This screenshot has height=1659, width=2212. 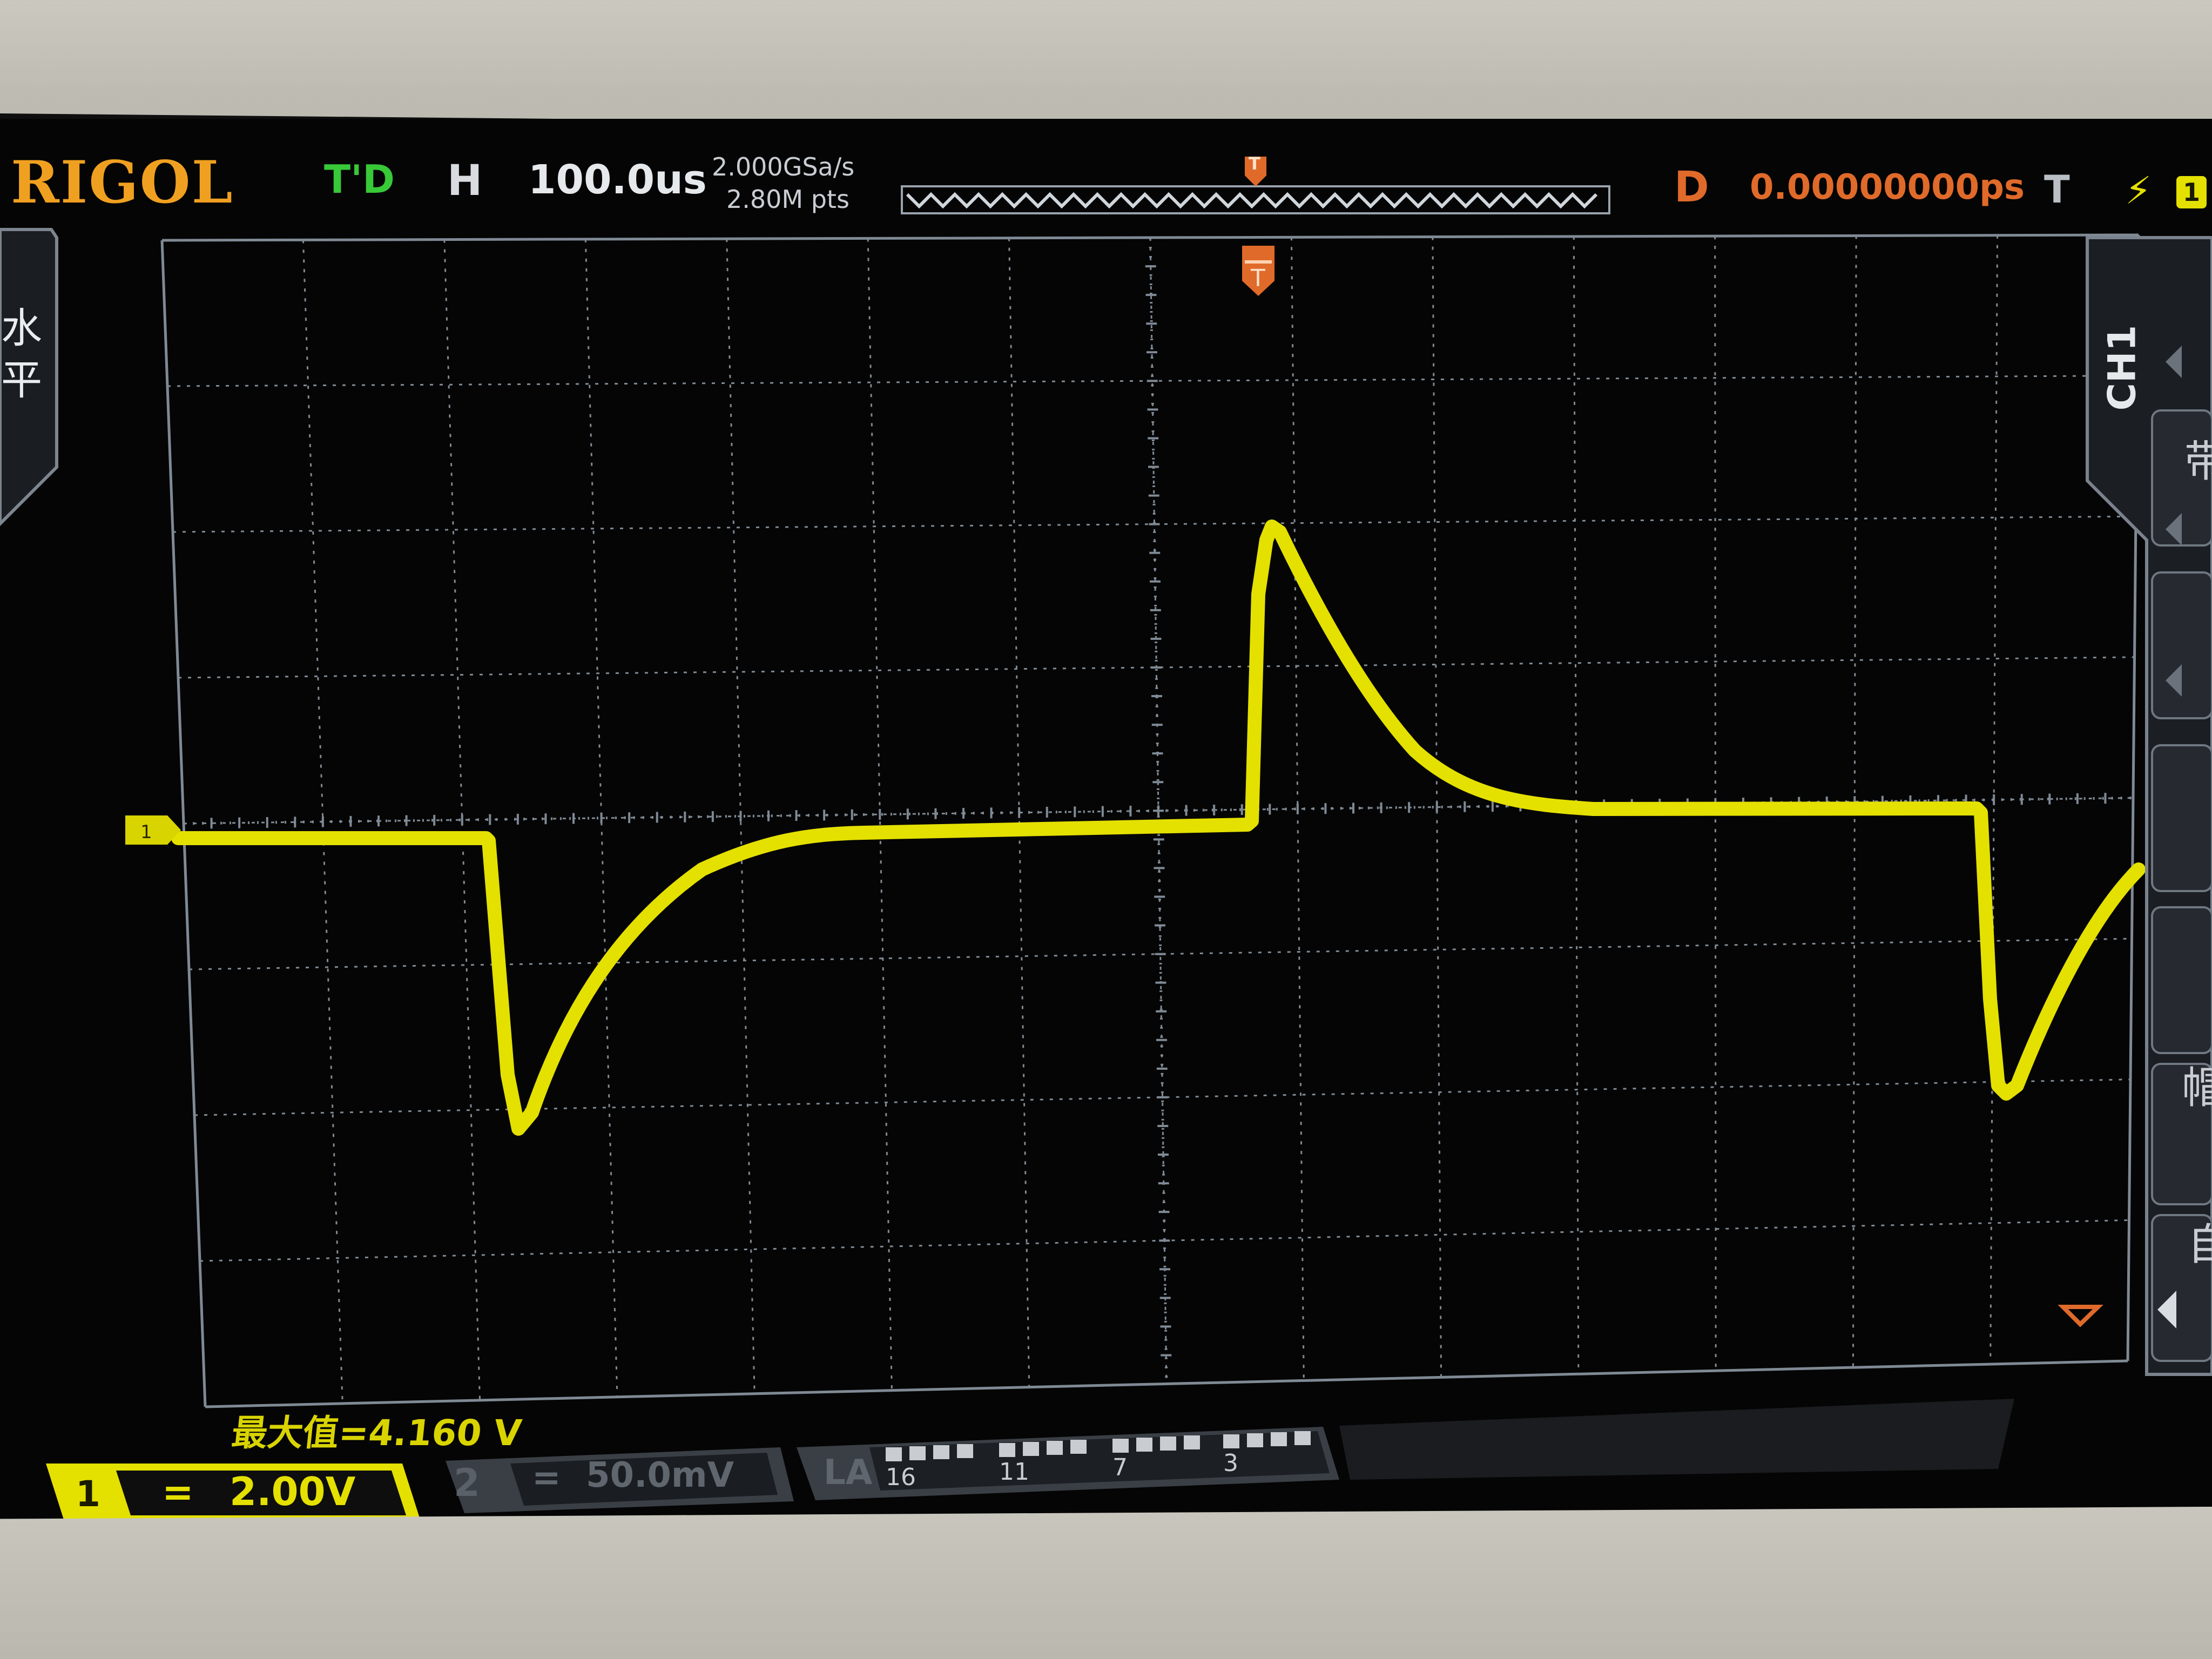 What do you see at coordinates (21, 354) in the screenshot?
I see `horizontal-tab-label: 水平` at bounding box center [21, 354].